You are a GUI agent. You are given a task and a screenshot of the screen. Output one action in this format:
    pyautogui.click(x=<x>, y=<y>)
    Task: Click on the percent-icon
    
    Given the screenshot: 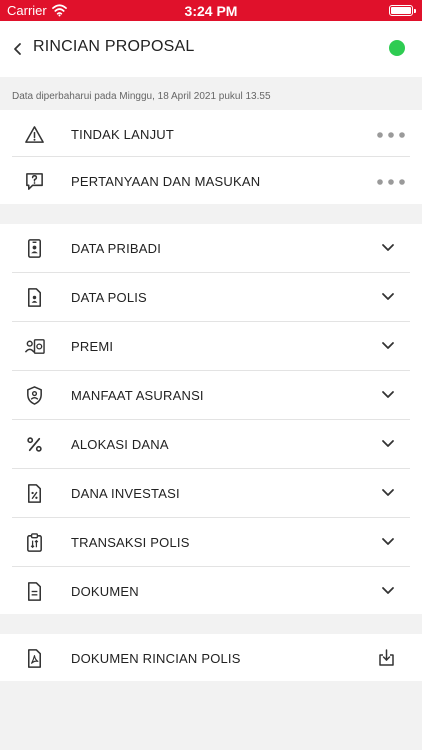 What is the action you would take?
    pyautogui.click(x=34, y=444)
    